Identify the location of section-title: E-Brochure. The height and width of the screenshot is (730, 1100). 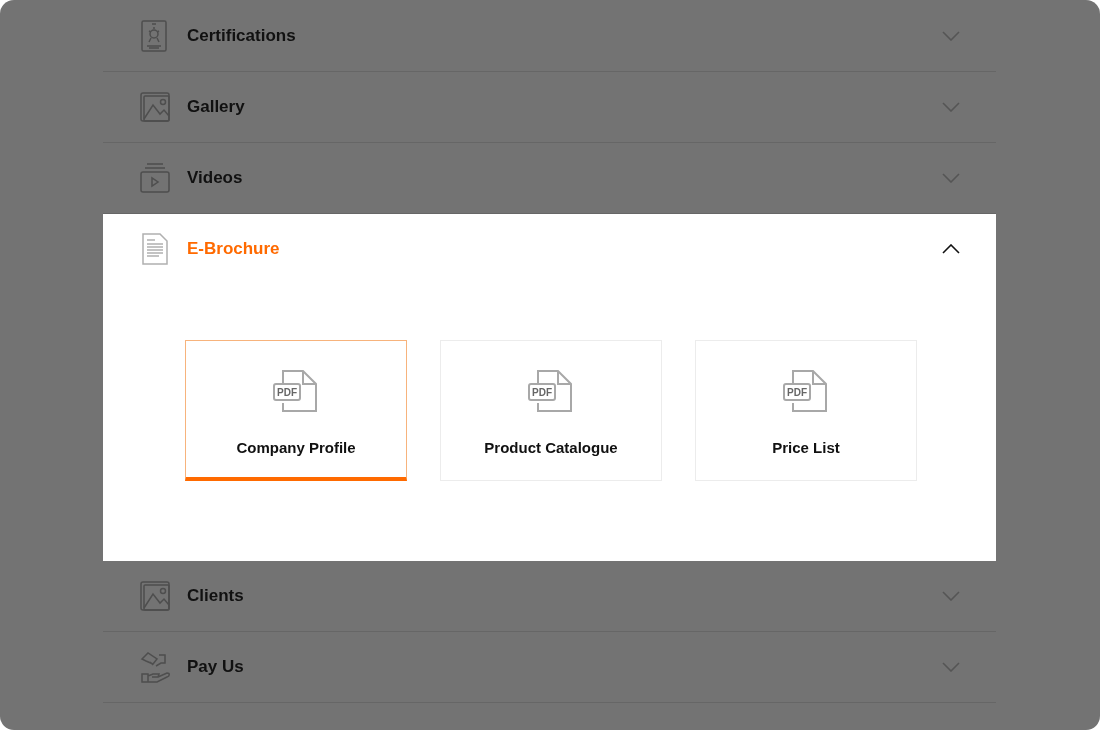
(234, 249).